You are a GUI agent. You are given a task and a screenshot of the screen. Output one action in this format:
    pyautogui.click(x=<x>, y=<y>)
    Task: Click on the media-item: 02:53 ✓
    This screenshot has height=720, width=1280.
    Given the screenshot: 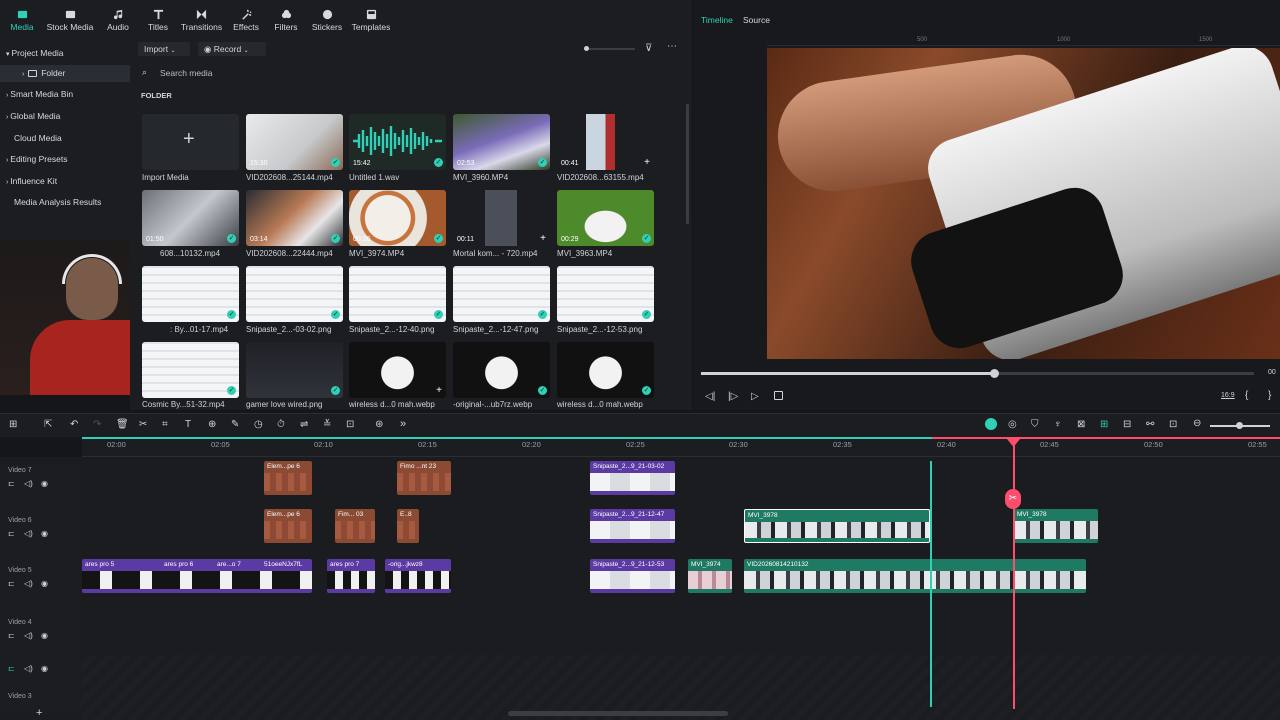 What is the action you would take?
    pyautogui.click(x=501, y=142)
    